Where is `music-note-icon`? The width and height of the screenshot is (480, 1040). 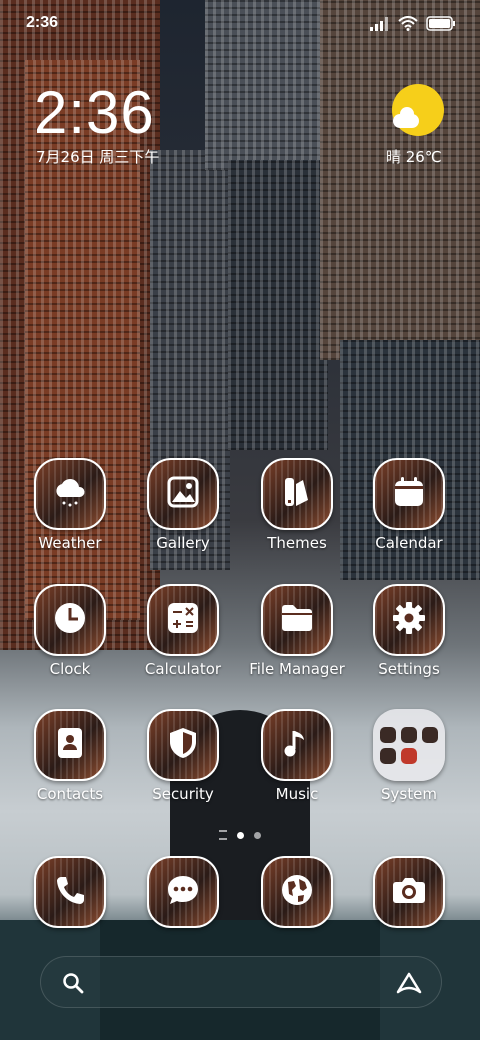 music-note-icon is located at coordinates (297, 745).